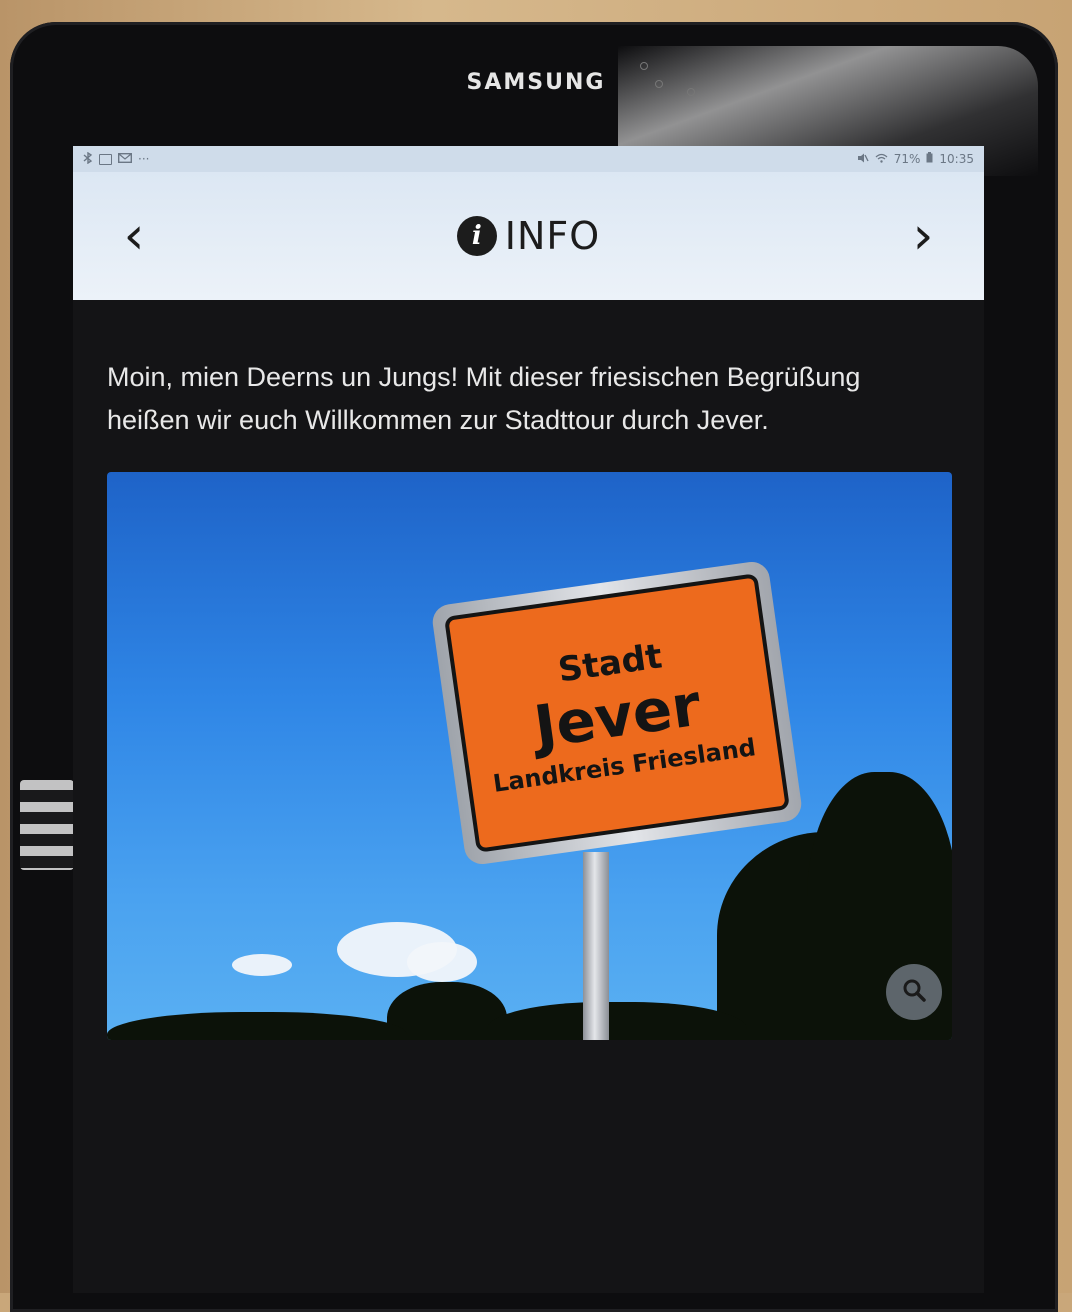 The height and width of the screenshot is (1312, 1072). Describe the element at coordinates (476, 236) in the screenshot. I see `info-icon: i` at that location.